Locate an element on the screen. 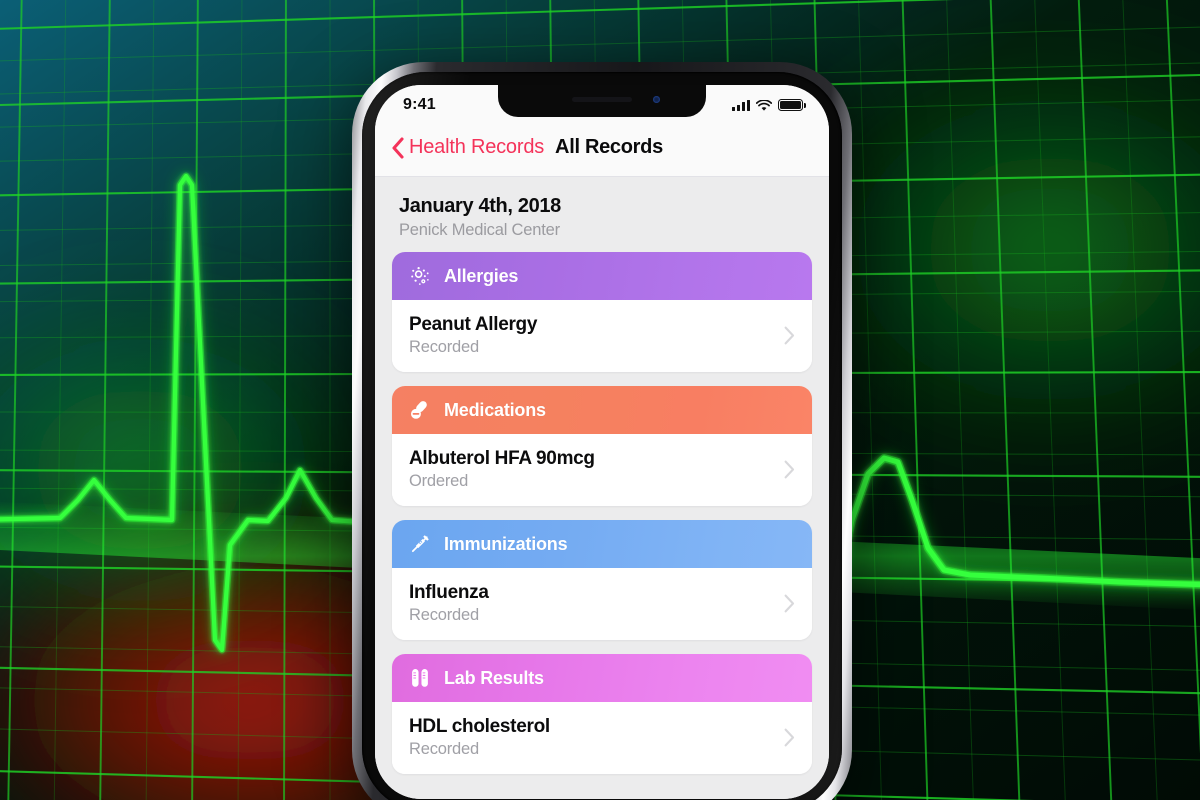  front-camera-icon is located at coordinates (656, 99).